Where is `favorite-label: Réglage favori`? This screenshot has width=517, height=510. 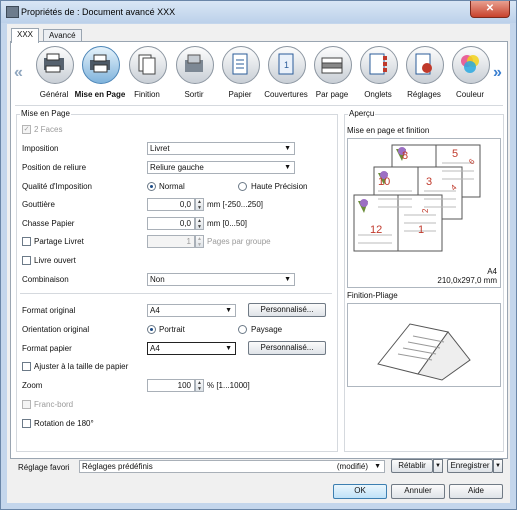
favorite-label: Réglage favori is located at coordinates (44, 467).